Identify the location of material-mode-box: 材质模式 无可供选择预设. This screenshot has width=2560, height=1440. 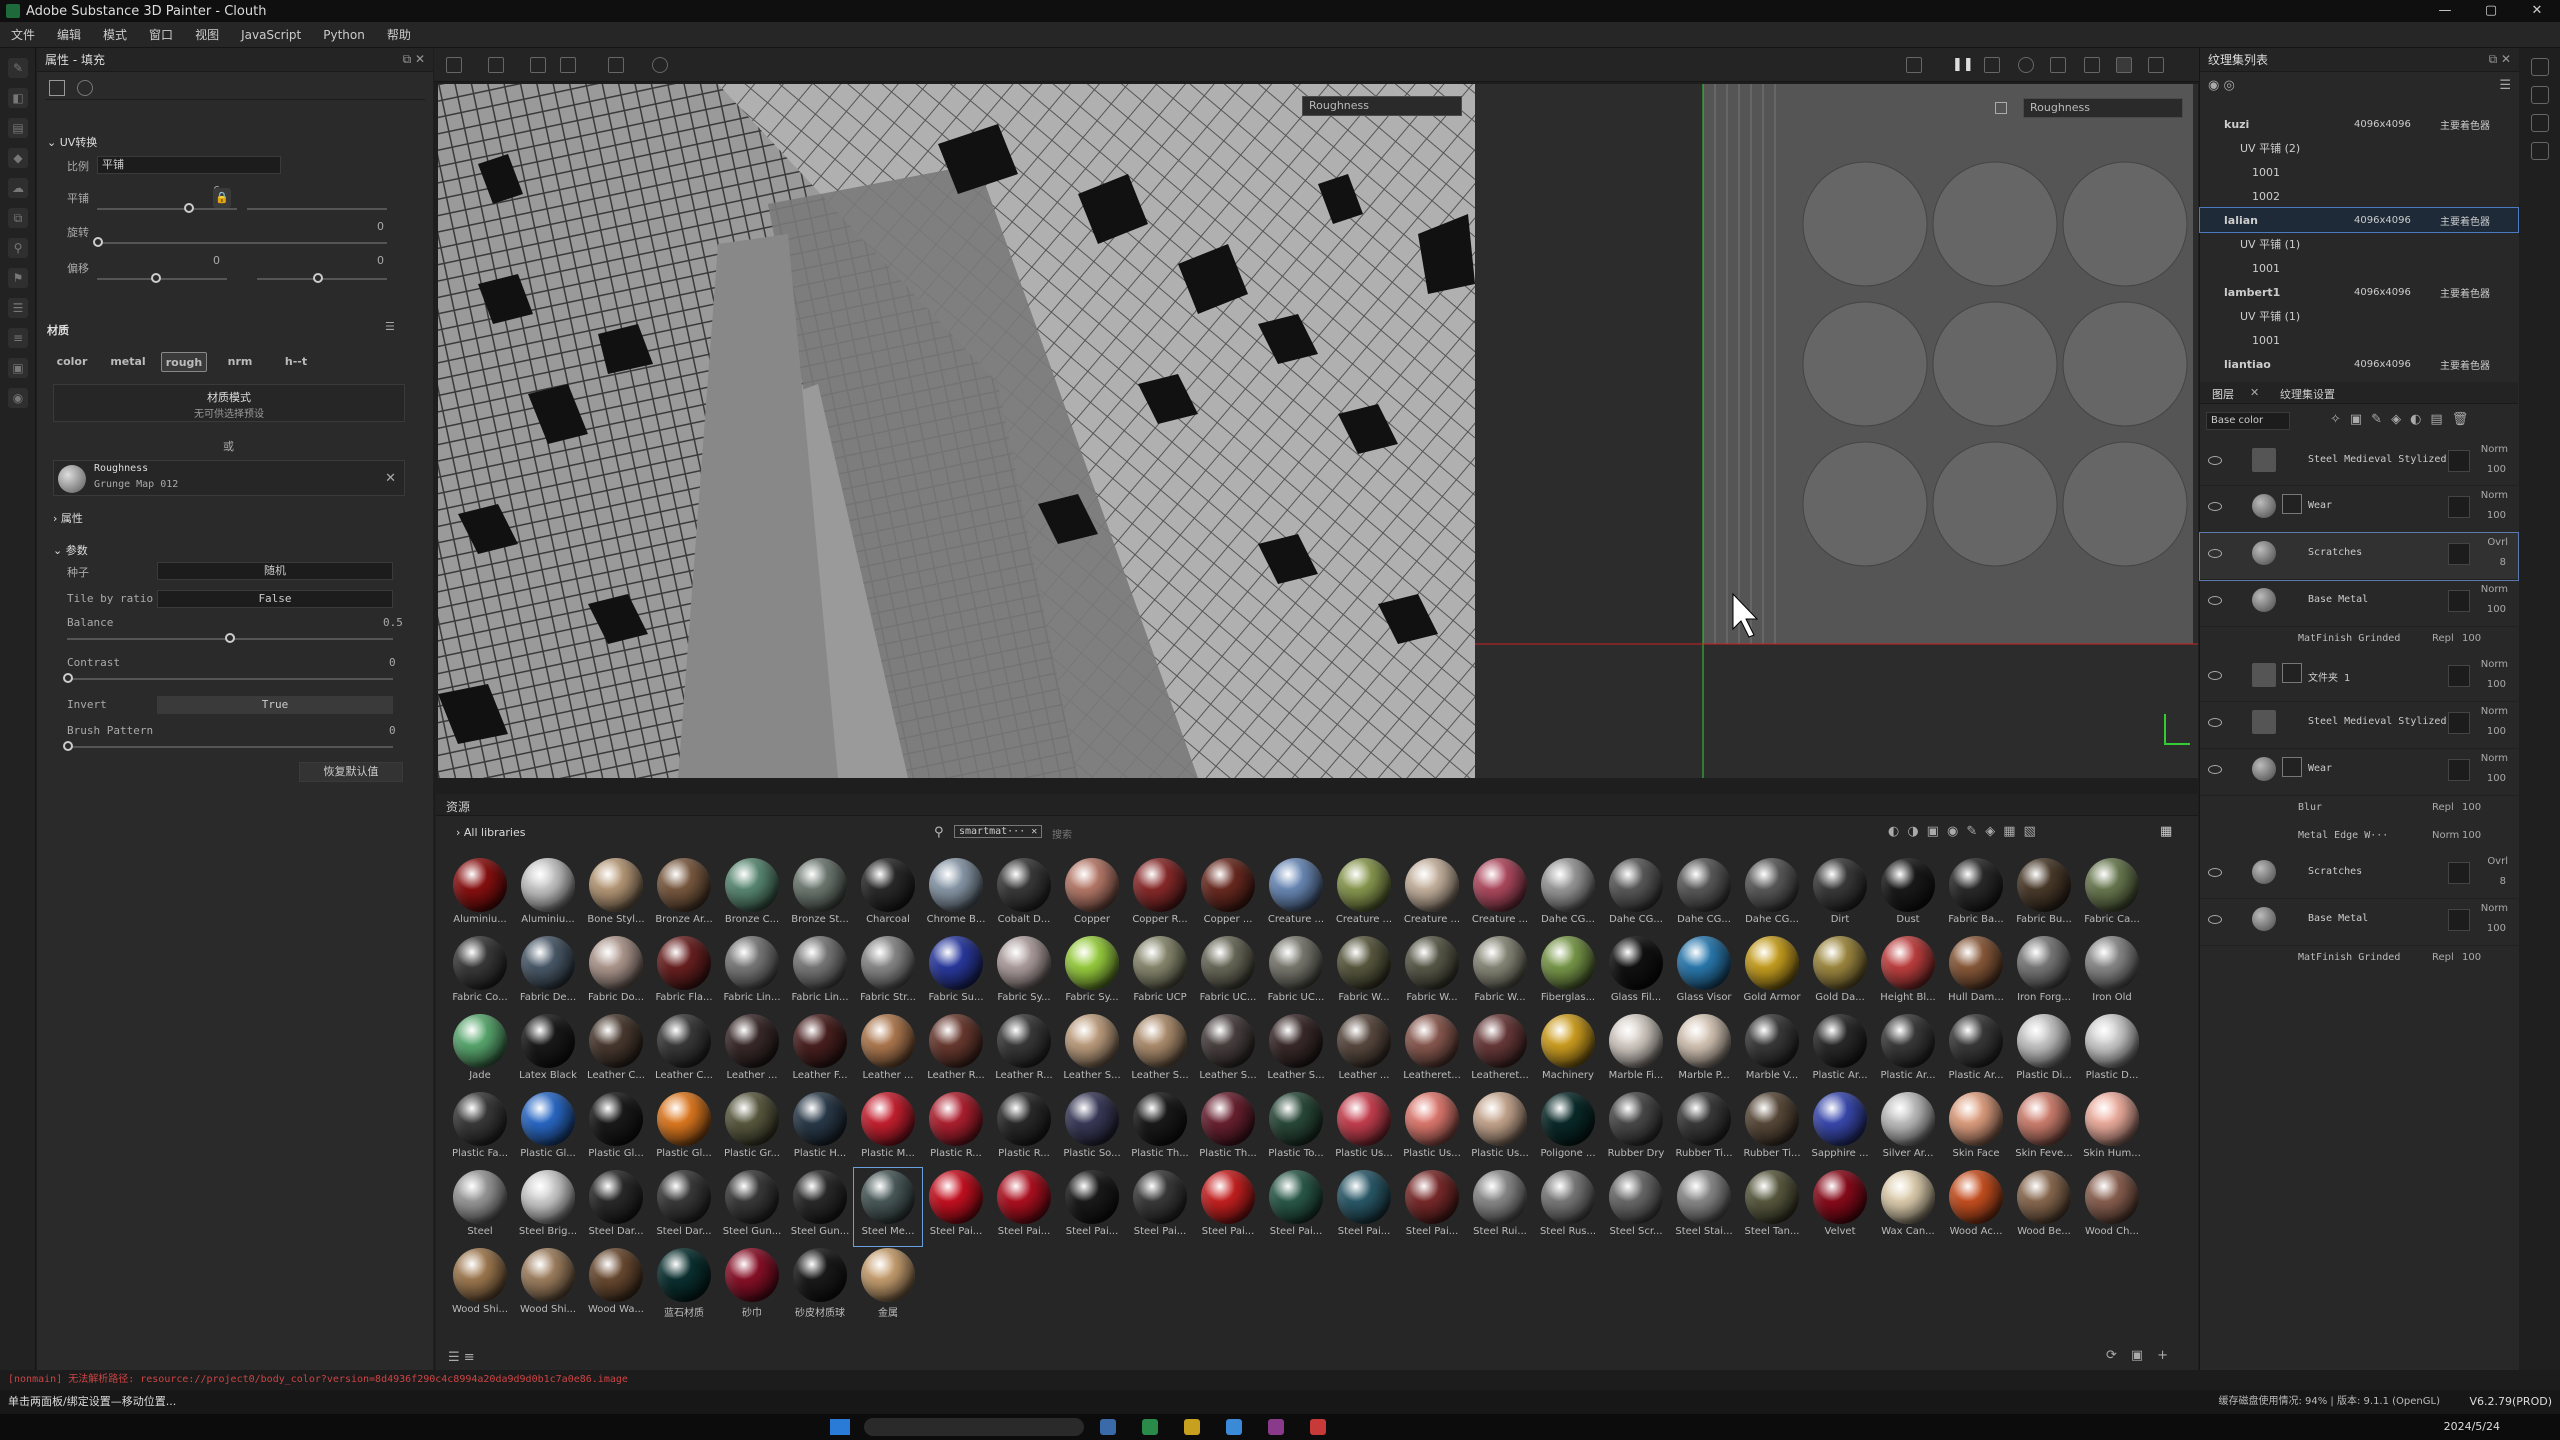
(229, 403).